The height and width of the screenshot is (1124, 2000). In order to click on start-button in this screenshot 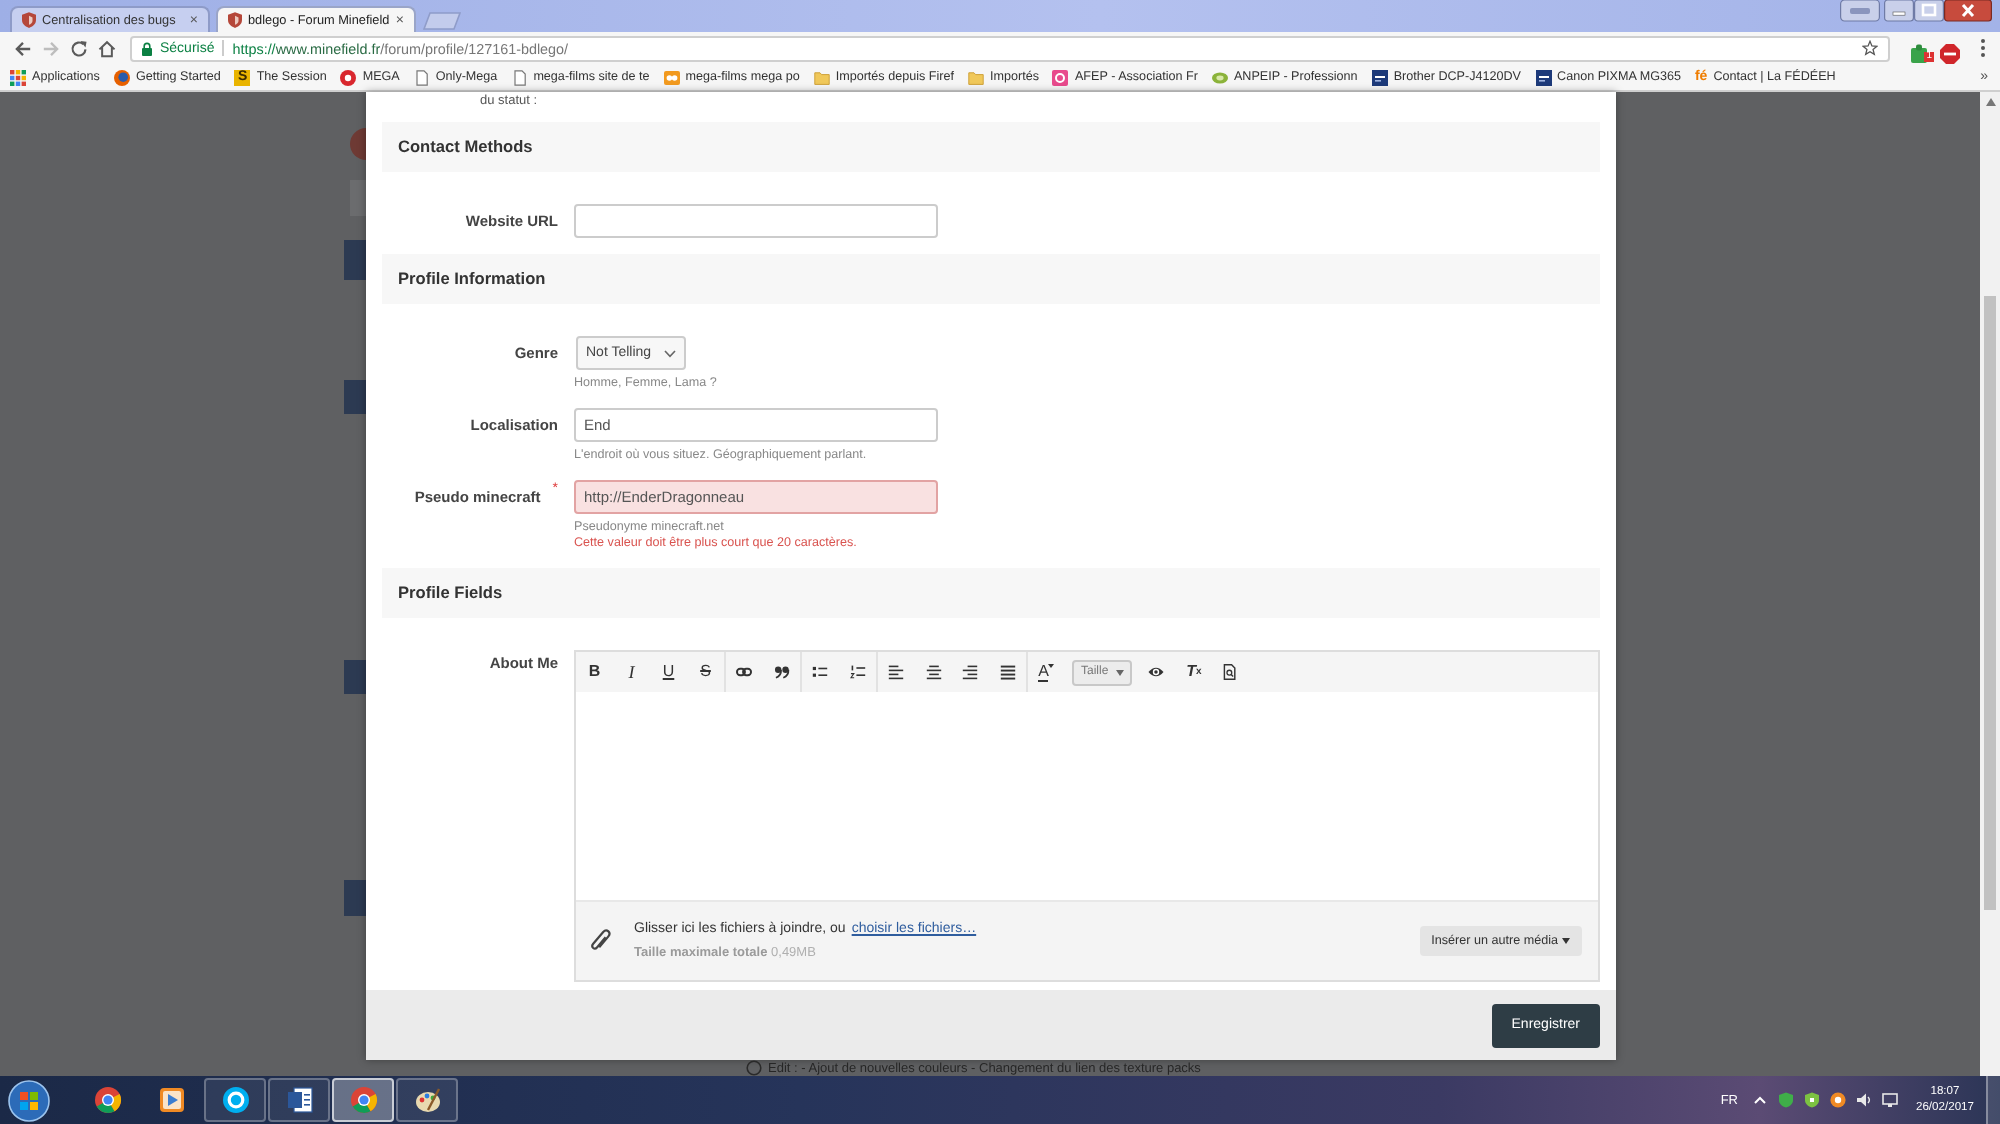, I will do `click(29, 1100)`.